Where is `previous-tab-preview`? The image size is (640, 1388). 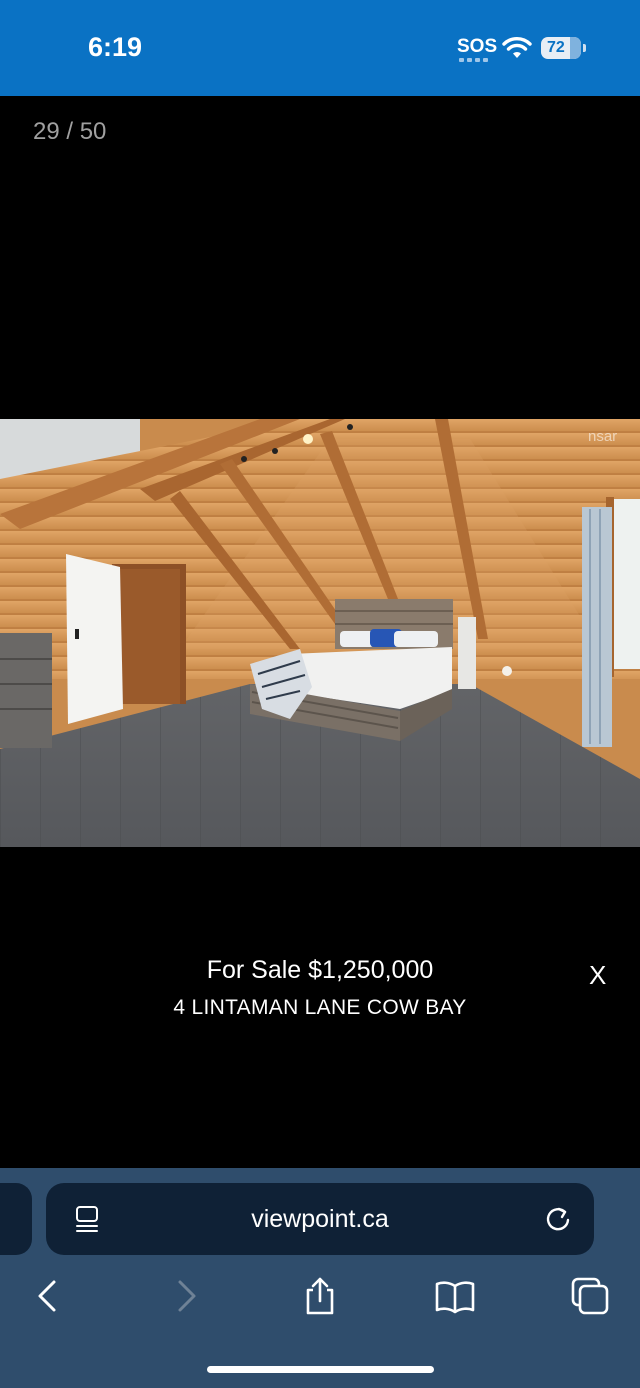
previous-tab-preview is located at coordinates (16, 1219).